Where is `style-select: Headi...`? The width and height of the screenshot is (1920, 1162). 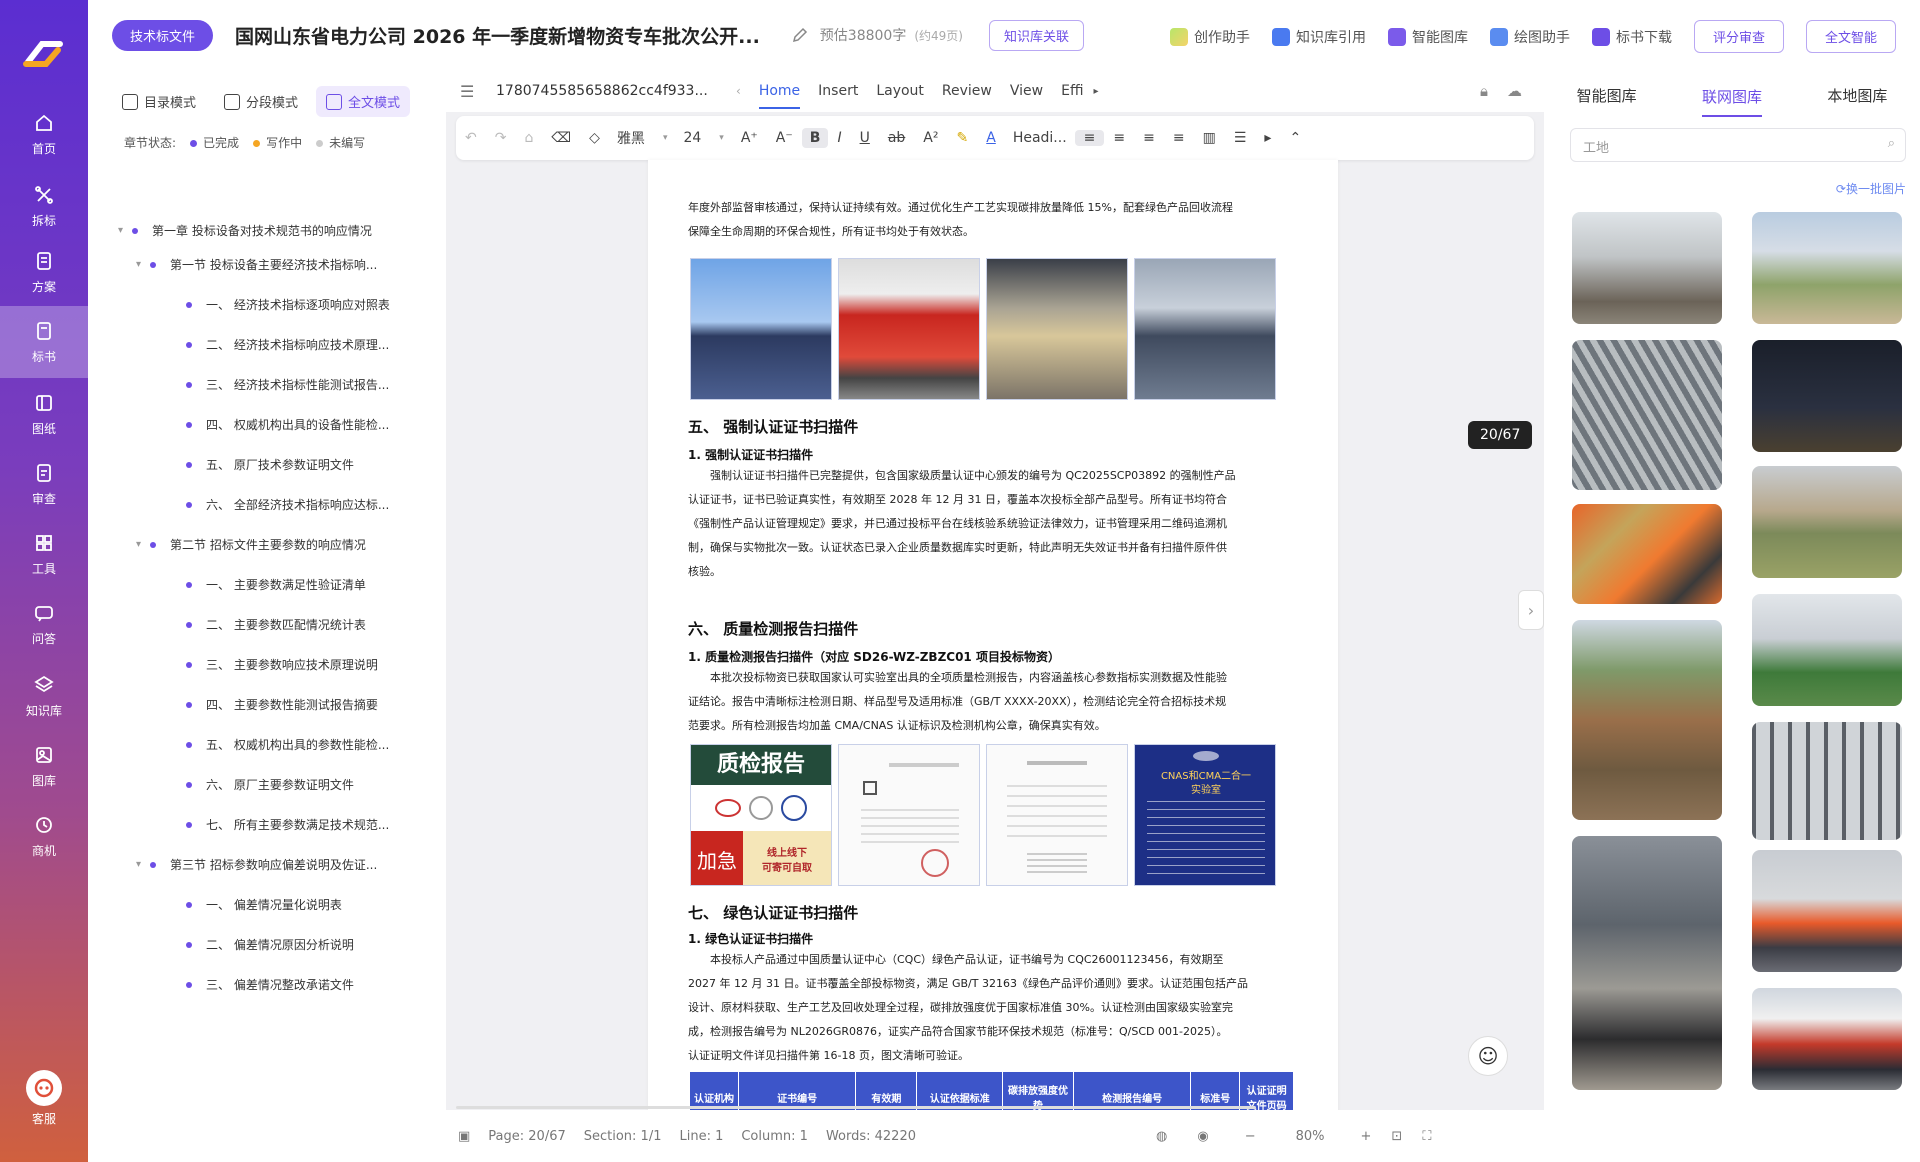 style-select: Headi... is located at coordinates (1040, 138).